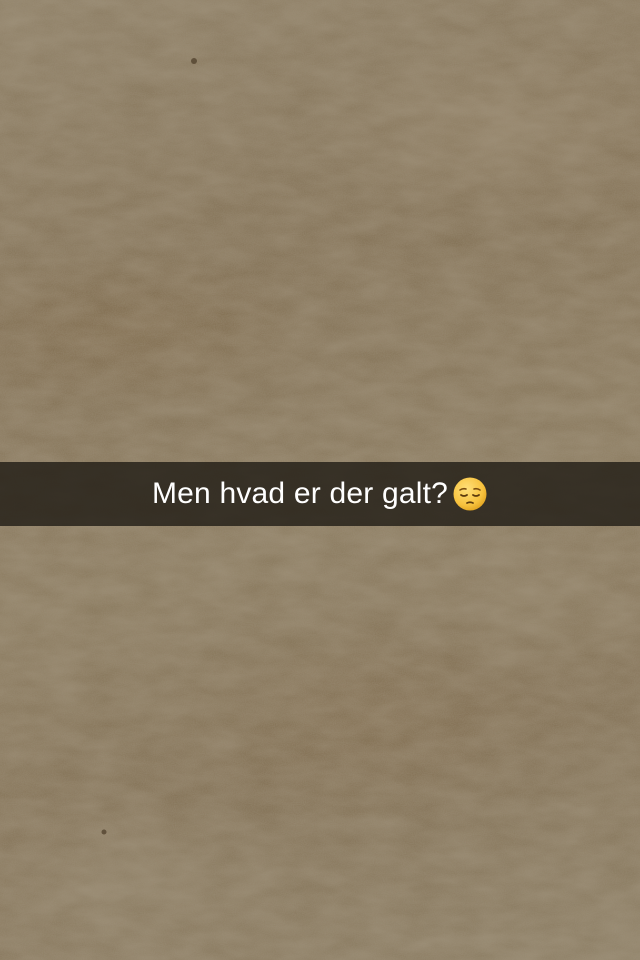 The width and height of the screenshot is (640, 960). I want to click on pensive-face-icon, so click(470, 494).